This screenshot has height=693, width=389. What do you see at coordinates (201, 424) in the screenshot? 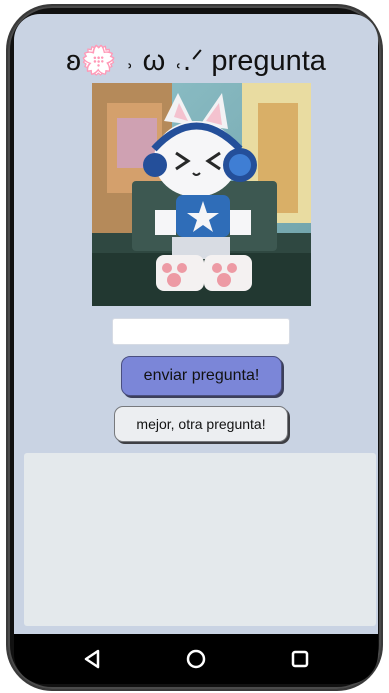
I see `another-question-button: mejor, otra pregunta!` at bounding box center [201, 424].